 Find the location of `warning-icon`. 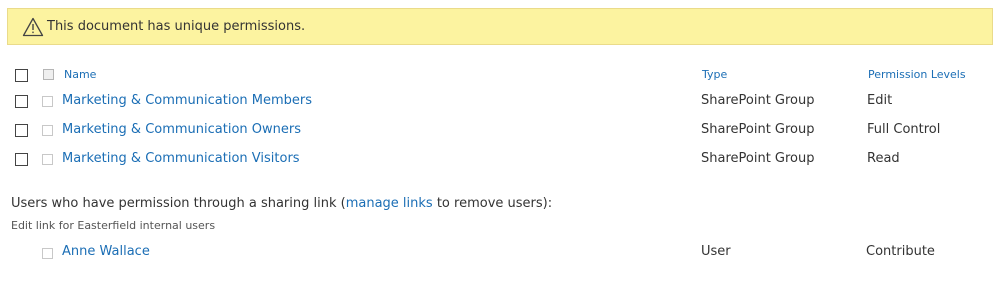

warning-icon is located at coordinates (33, 27).